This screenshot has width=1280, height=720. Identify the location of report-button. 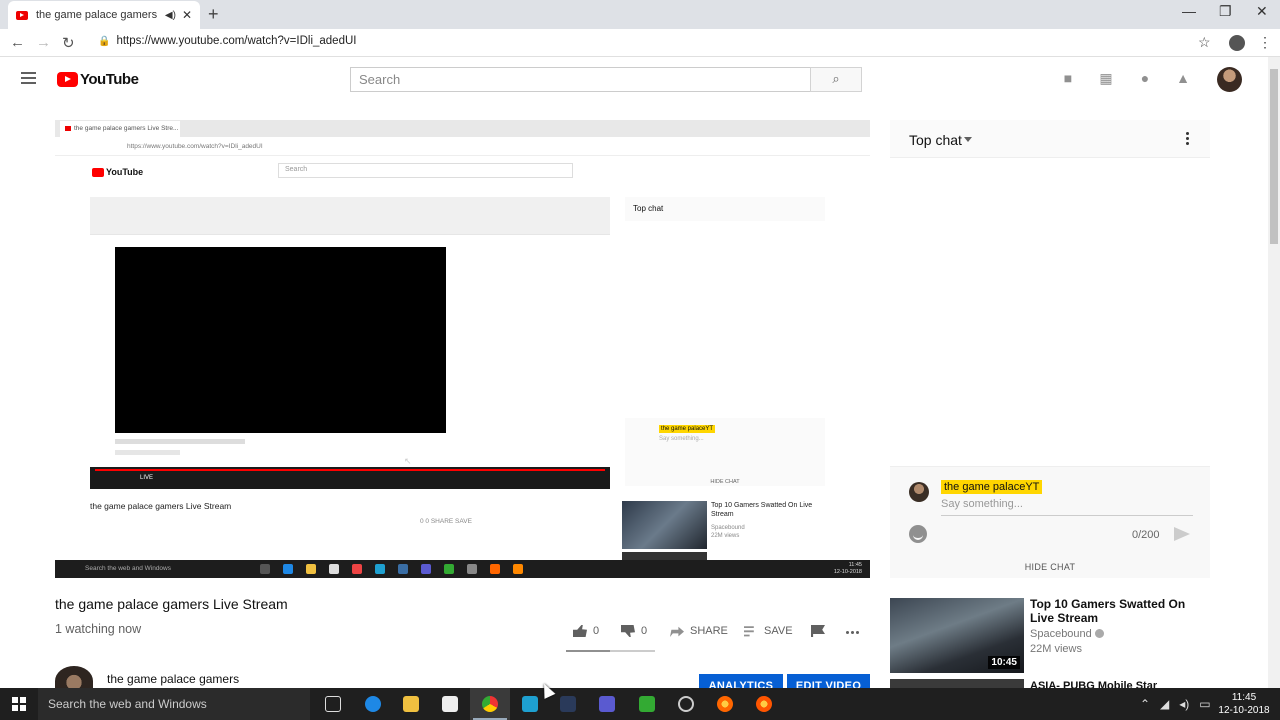
(821, 631).